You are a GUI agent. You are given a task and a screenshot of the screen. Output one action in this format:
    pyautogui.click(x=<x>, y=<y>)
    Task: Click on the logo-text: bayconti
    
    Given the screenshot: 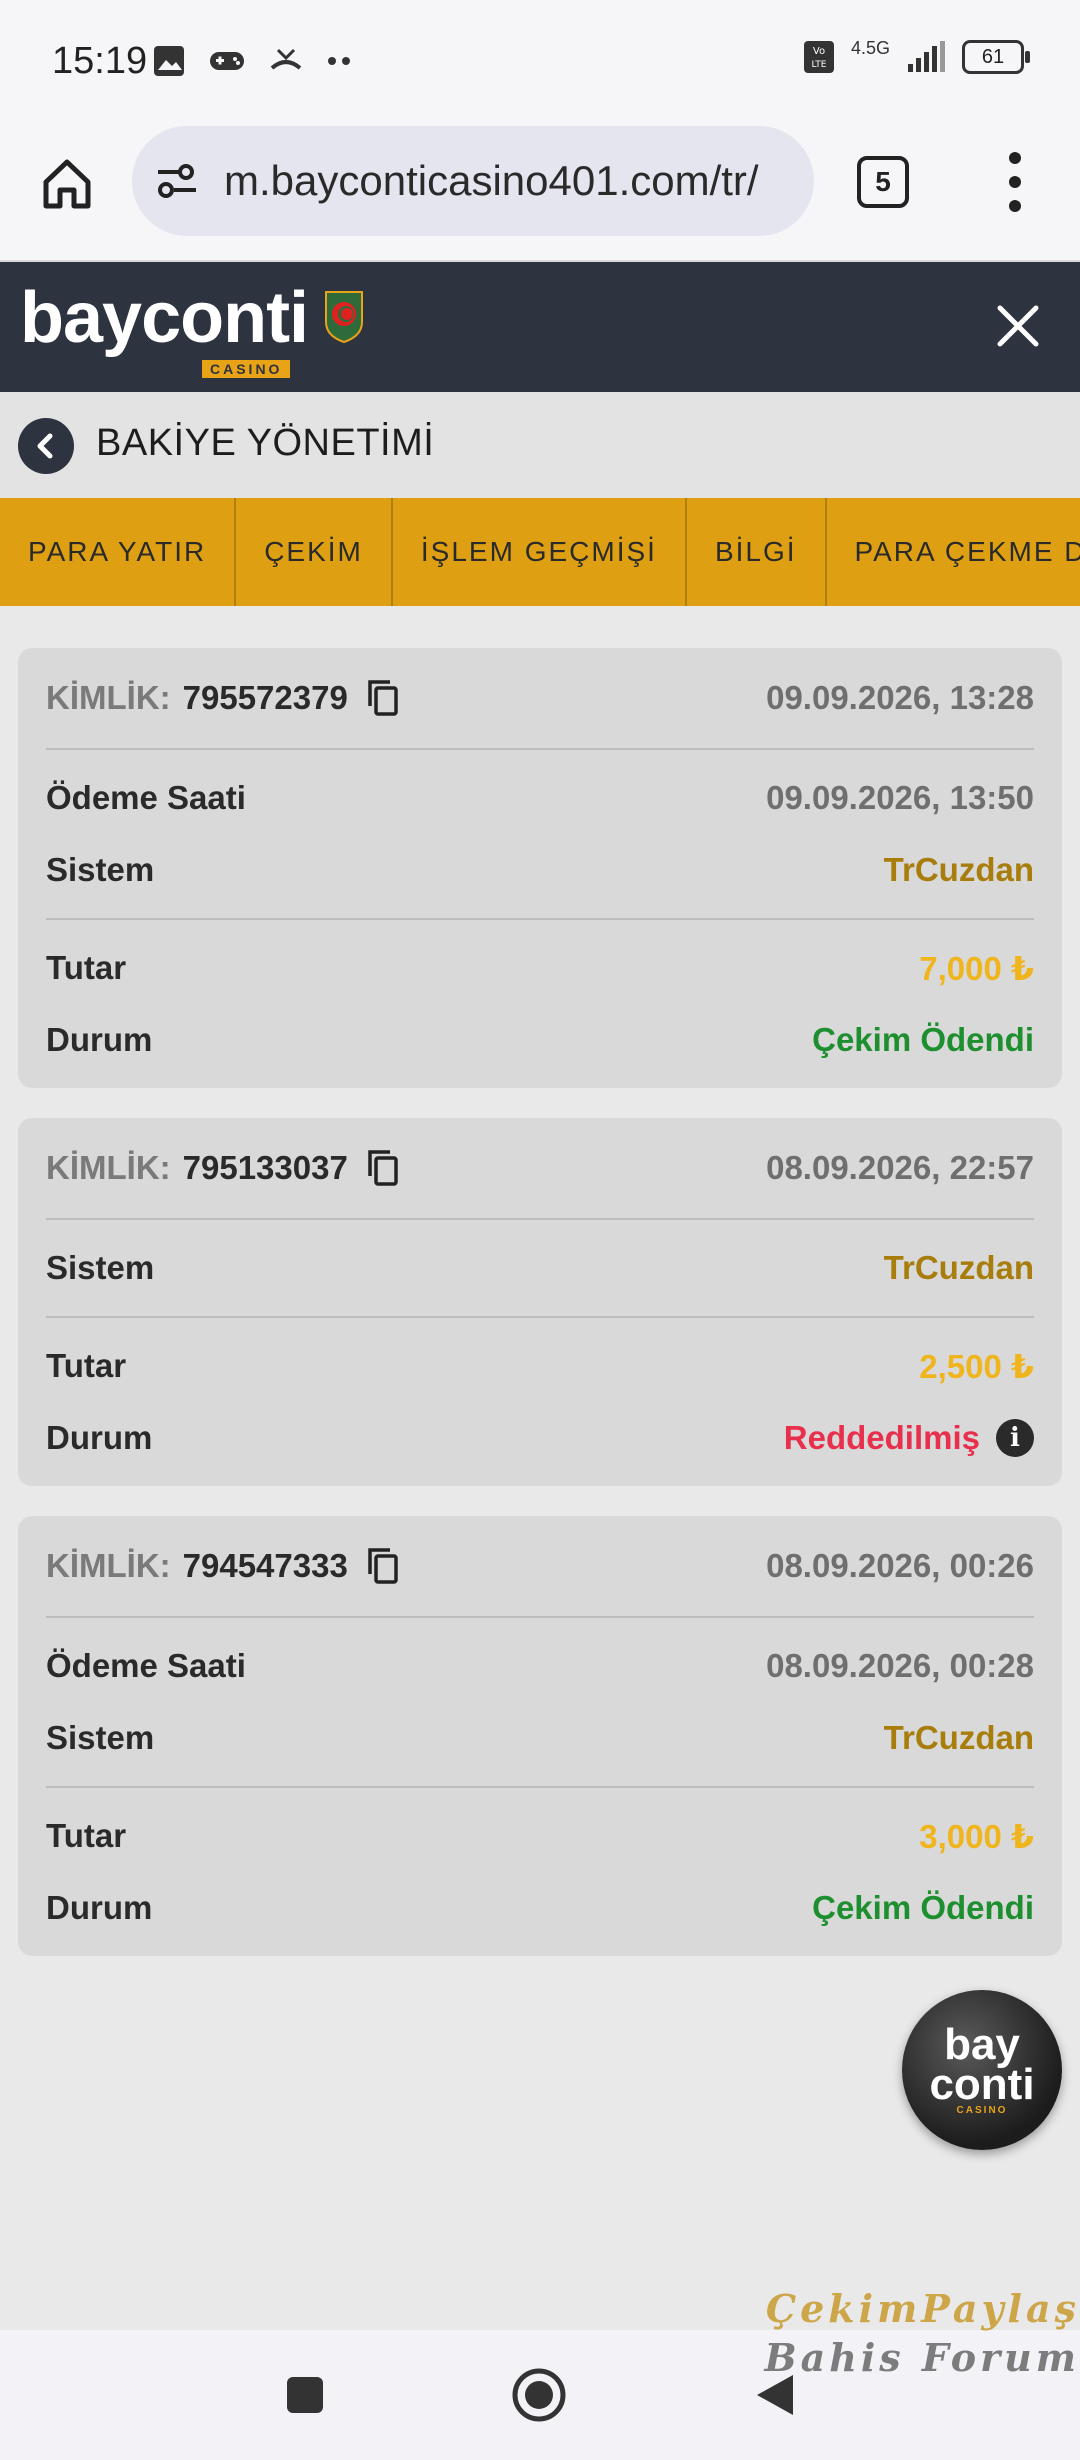 What is the action you would take?
    pyautogui.click(x=164, y=318)
    